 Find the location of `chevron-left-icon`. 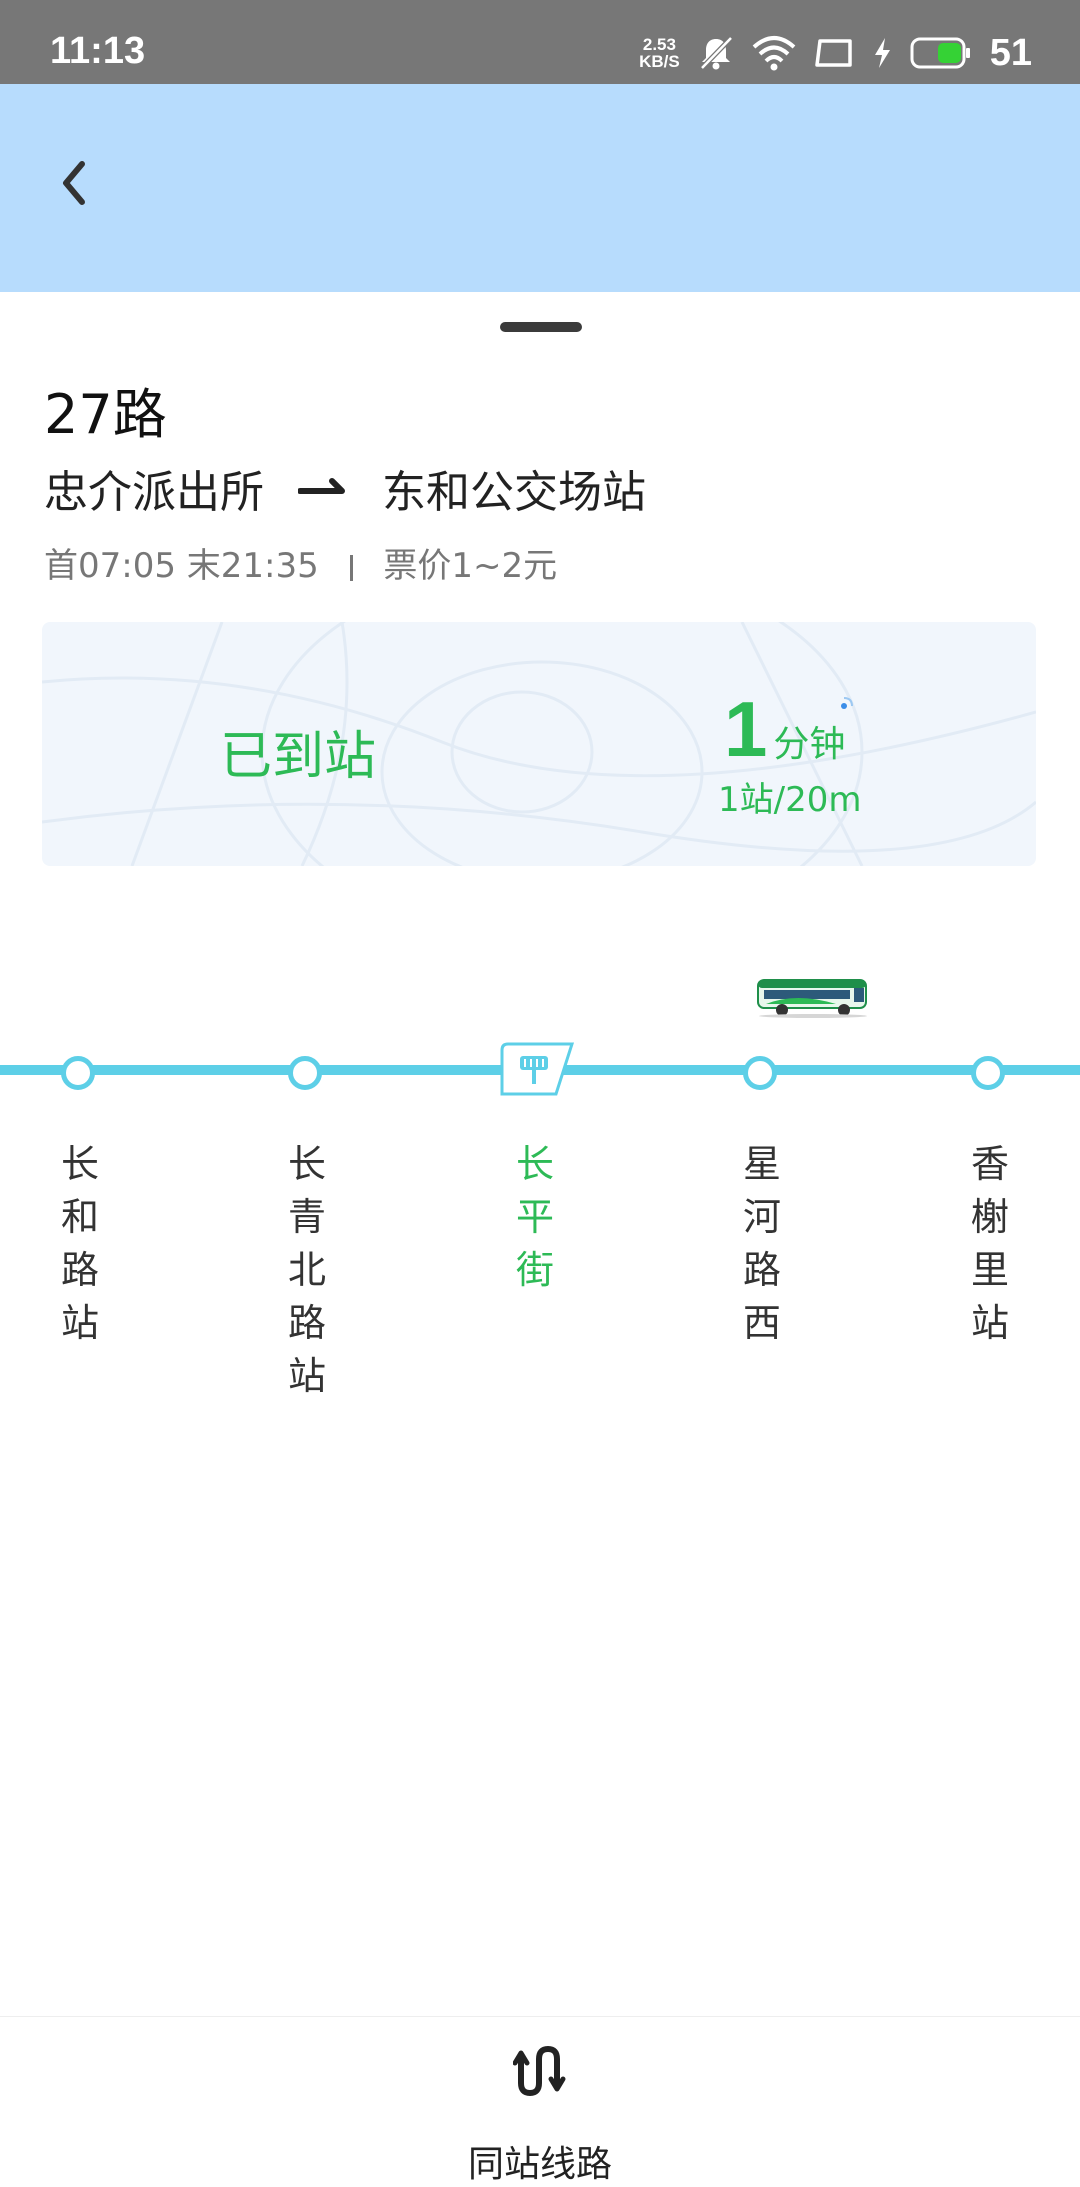

chevron-left-icon is located at coordinates (74, 183).